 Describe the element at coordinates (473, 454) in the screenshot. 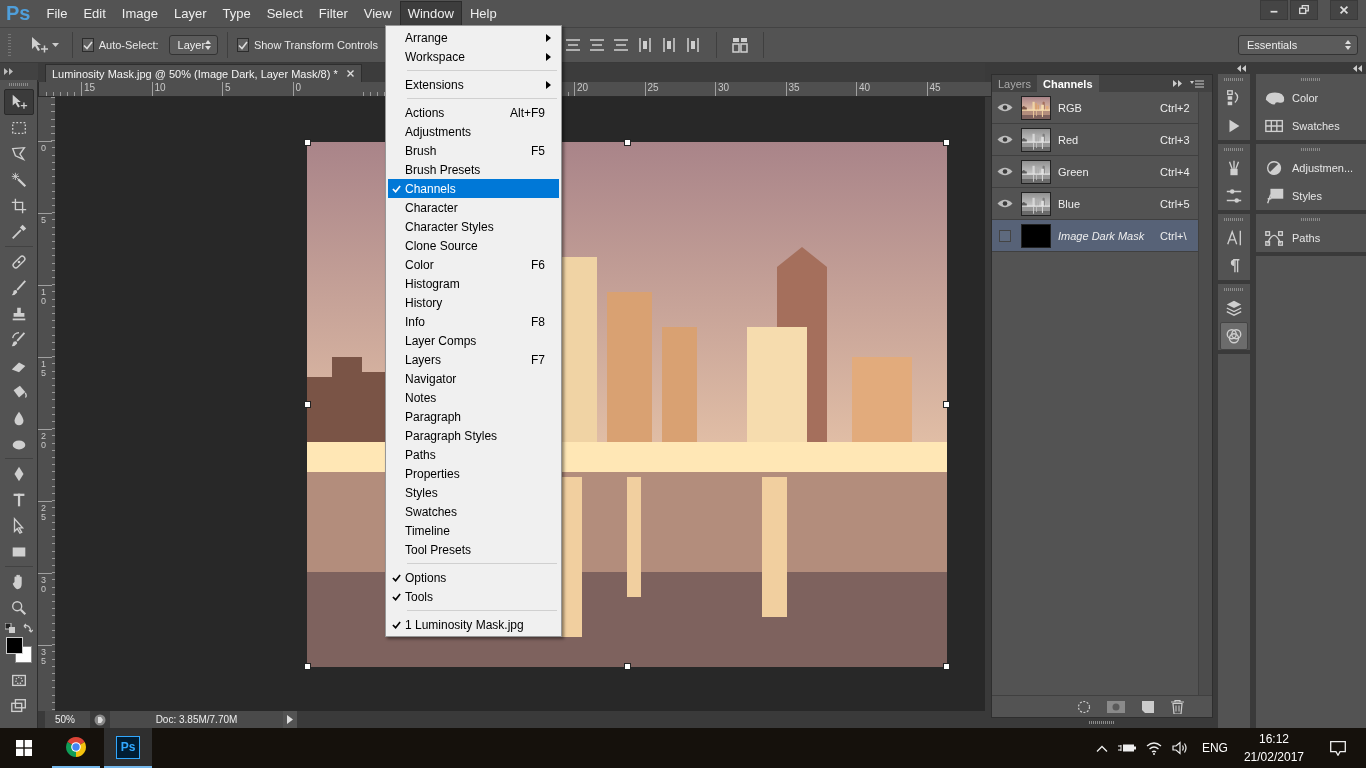

I see `menu-item: Paths` at that location.